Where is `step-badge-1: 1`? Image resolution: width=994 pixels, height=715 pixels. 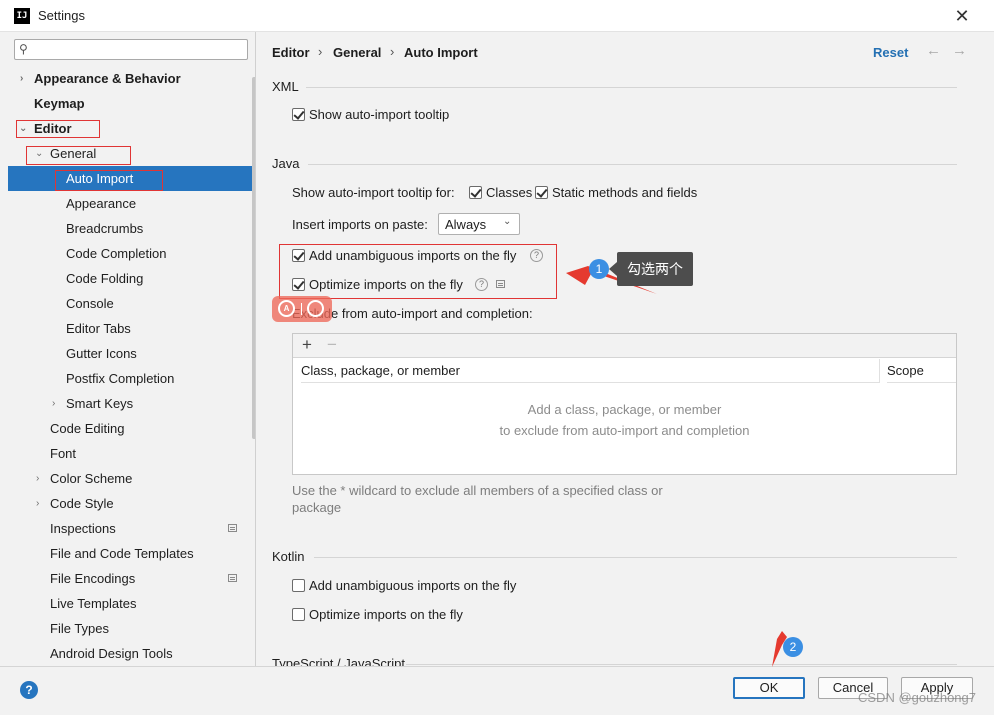
step-badge-1: 1 is located at coordinates (599, 269).